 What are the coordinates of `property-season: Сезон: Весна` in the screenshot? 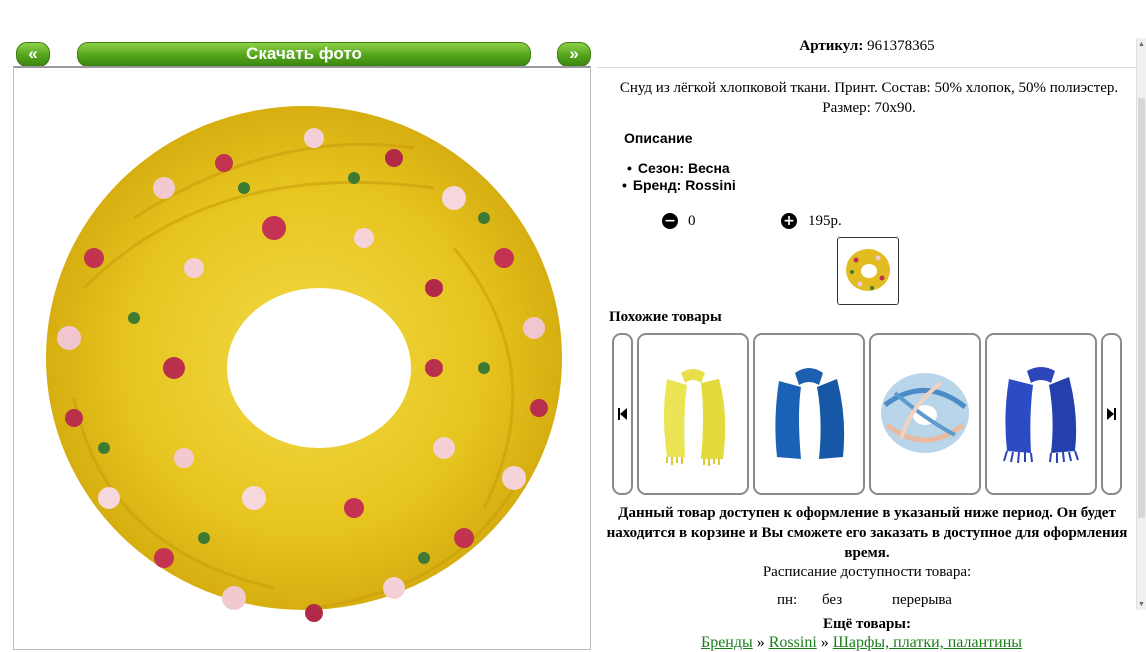 It's located at (681, 168).